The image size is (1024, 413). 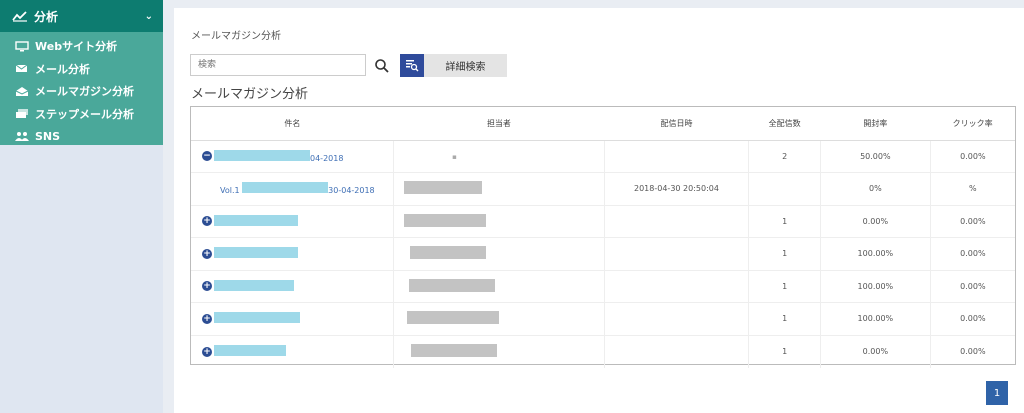 What do you see at coordinates (784, 156) in the screenshot?
I see `row-total: 2` at bounding box center [784, 156].